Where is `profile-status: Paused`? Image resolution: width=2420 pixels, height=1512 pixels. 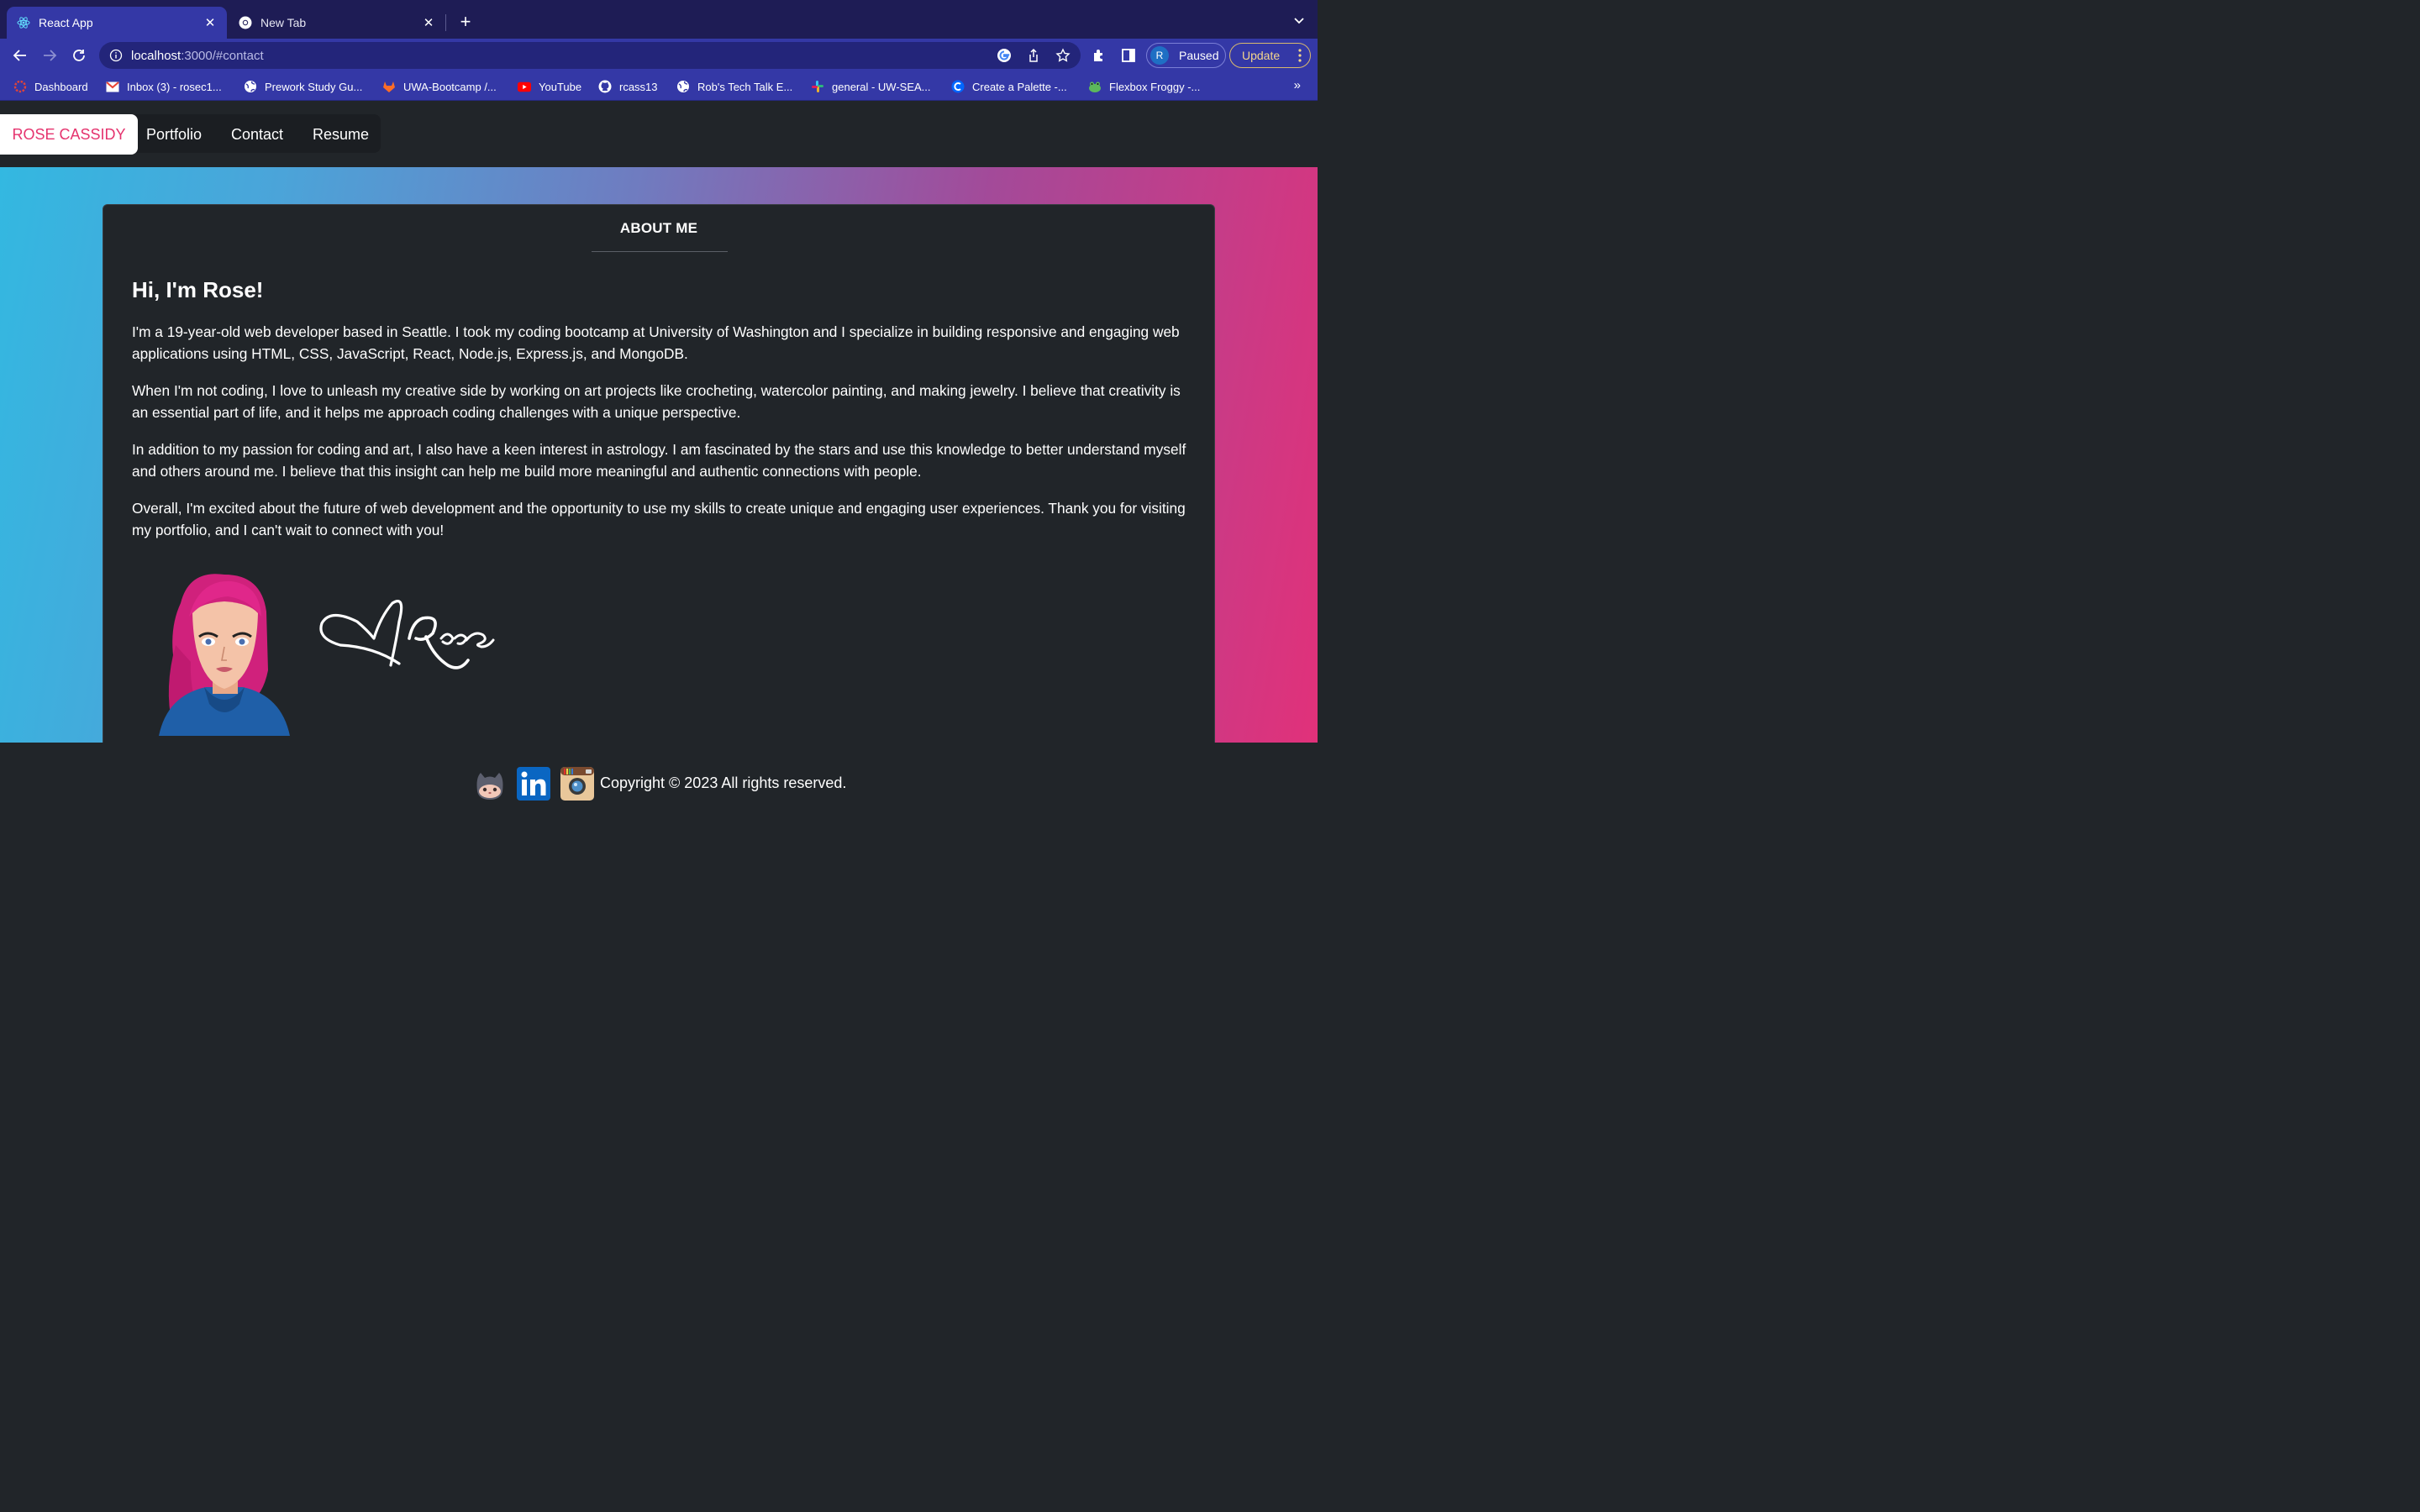 profile-status: Paused is located at coordinates (1199, 55).